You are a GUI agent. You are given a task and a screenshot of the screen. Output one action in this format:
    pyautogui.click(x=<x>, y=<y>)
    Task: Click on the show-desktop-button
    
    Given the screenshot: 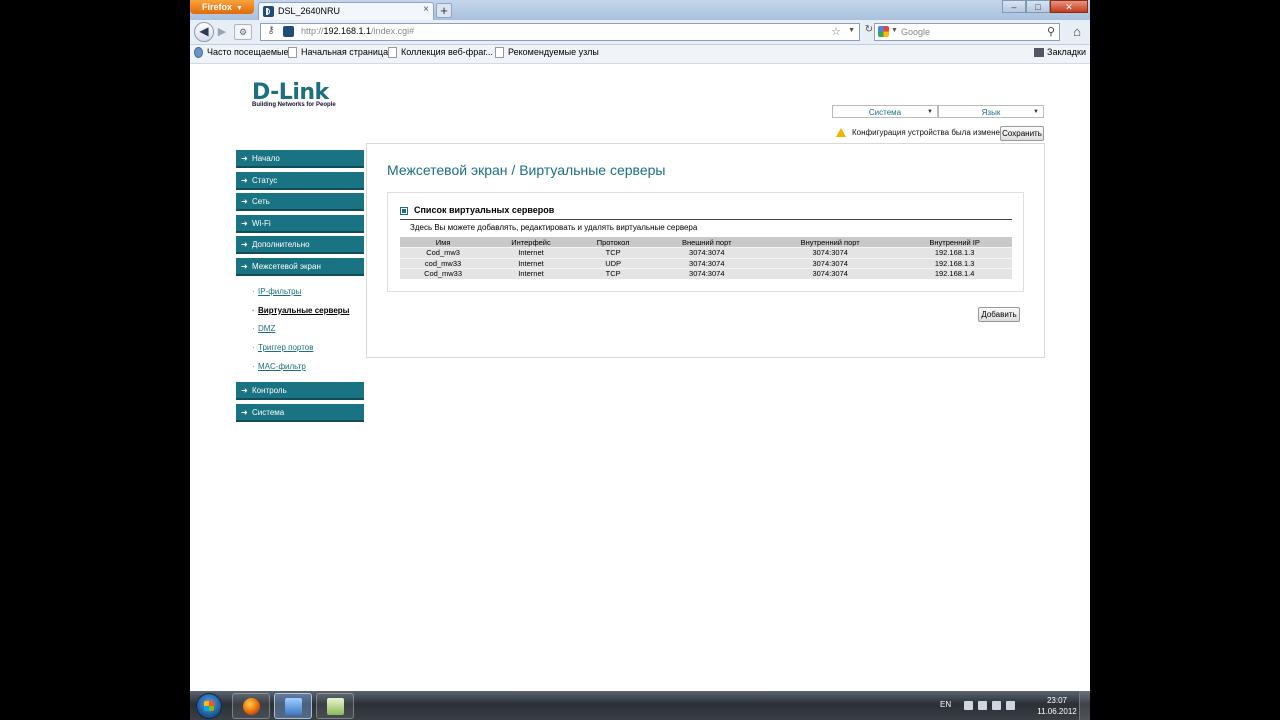 What is the action you would take?
    pyautogui.click(x=1084, y=705)
    